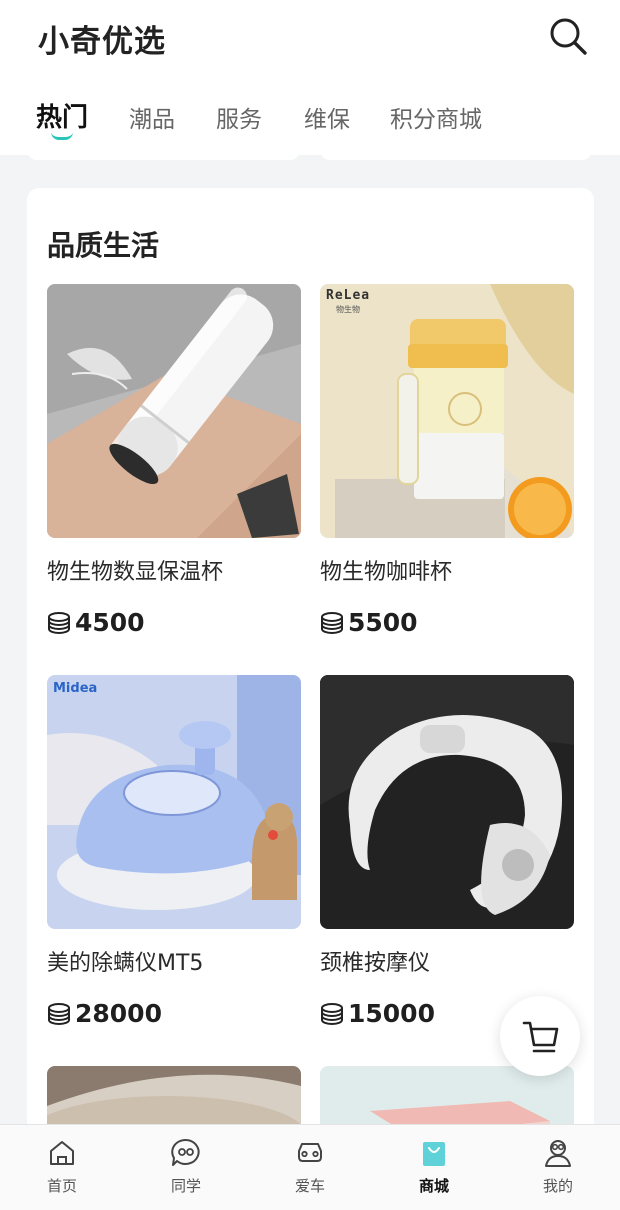 The width and height of the screenshot is (620, 1210). I want to click on tab-hot: 热门, so click(62, 115).